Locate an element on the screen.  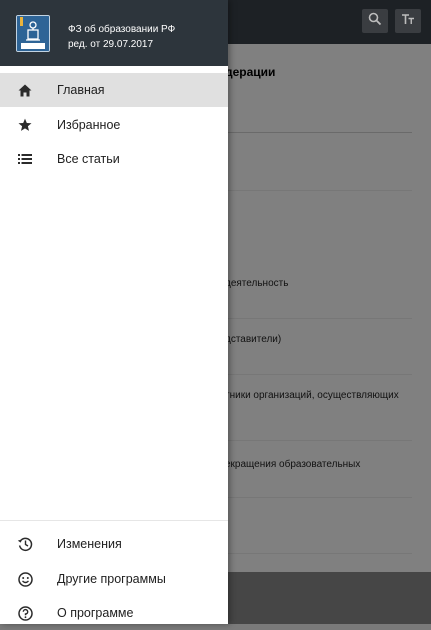
app-info: ФЗ об образовании РФ ред. от 29.07.2017 is located at coordinates (121, 37).